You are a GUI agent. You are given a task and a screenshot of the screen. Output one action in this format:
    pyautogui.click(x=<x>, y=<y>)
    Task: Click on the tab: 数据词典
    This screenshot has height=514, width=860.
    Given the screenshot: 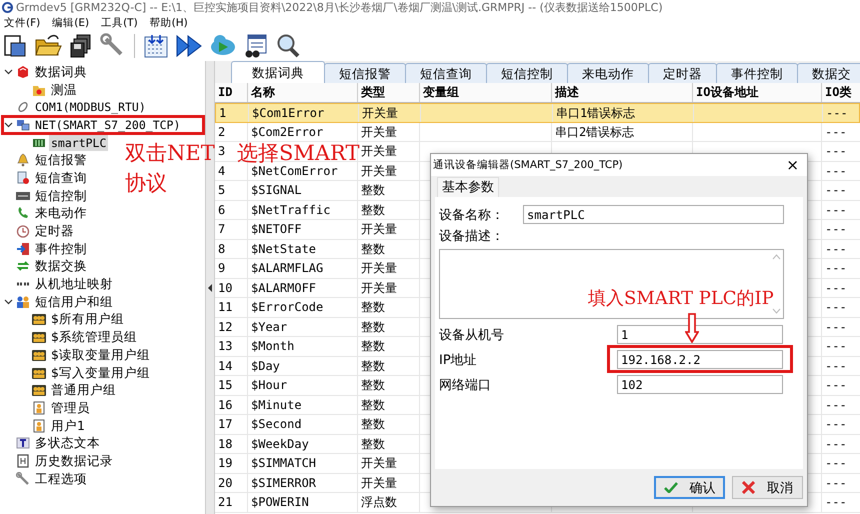 What is the action you would take?
    pyautogui.click(x=278, y=72)
    